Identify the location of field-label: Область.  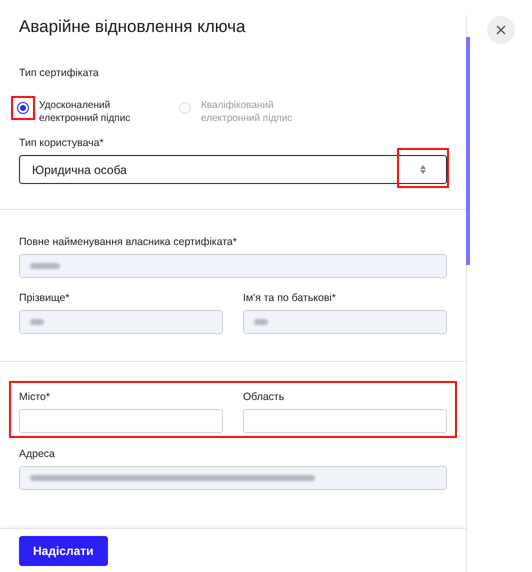
(264, 397).